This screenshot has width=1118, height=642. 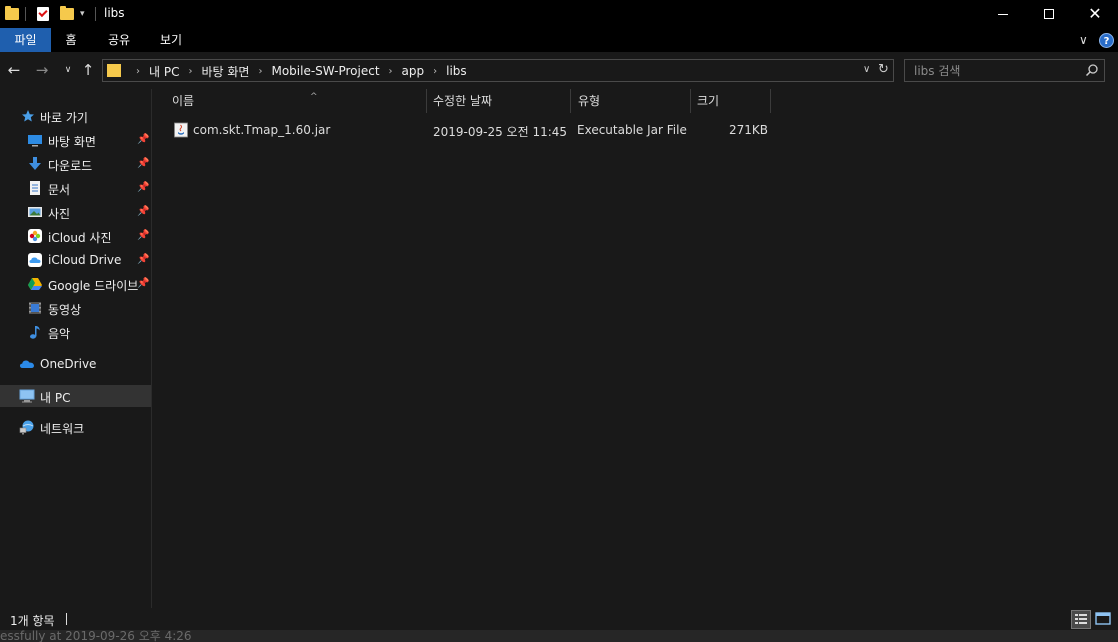 What do you see at coordinates (559, 636) in the screenshot?
I see `background-window-strip: essfully at 2019-09-26 오후 4:26` at bounding box center [559, 636].